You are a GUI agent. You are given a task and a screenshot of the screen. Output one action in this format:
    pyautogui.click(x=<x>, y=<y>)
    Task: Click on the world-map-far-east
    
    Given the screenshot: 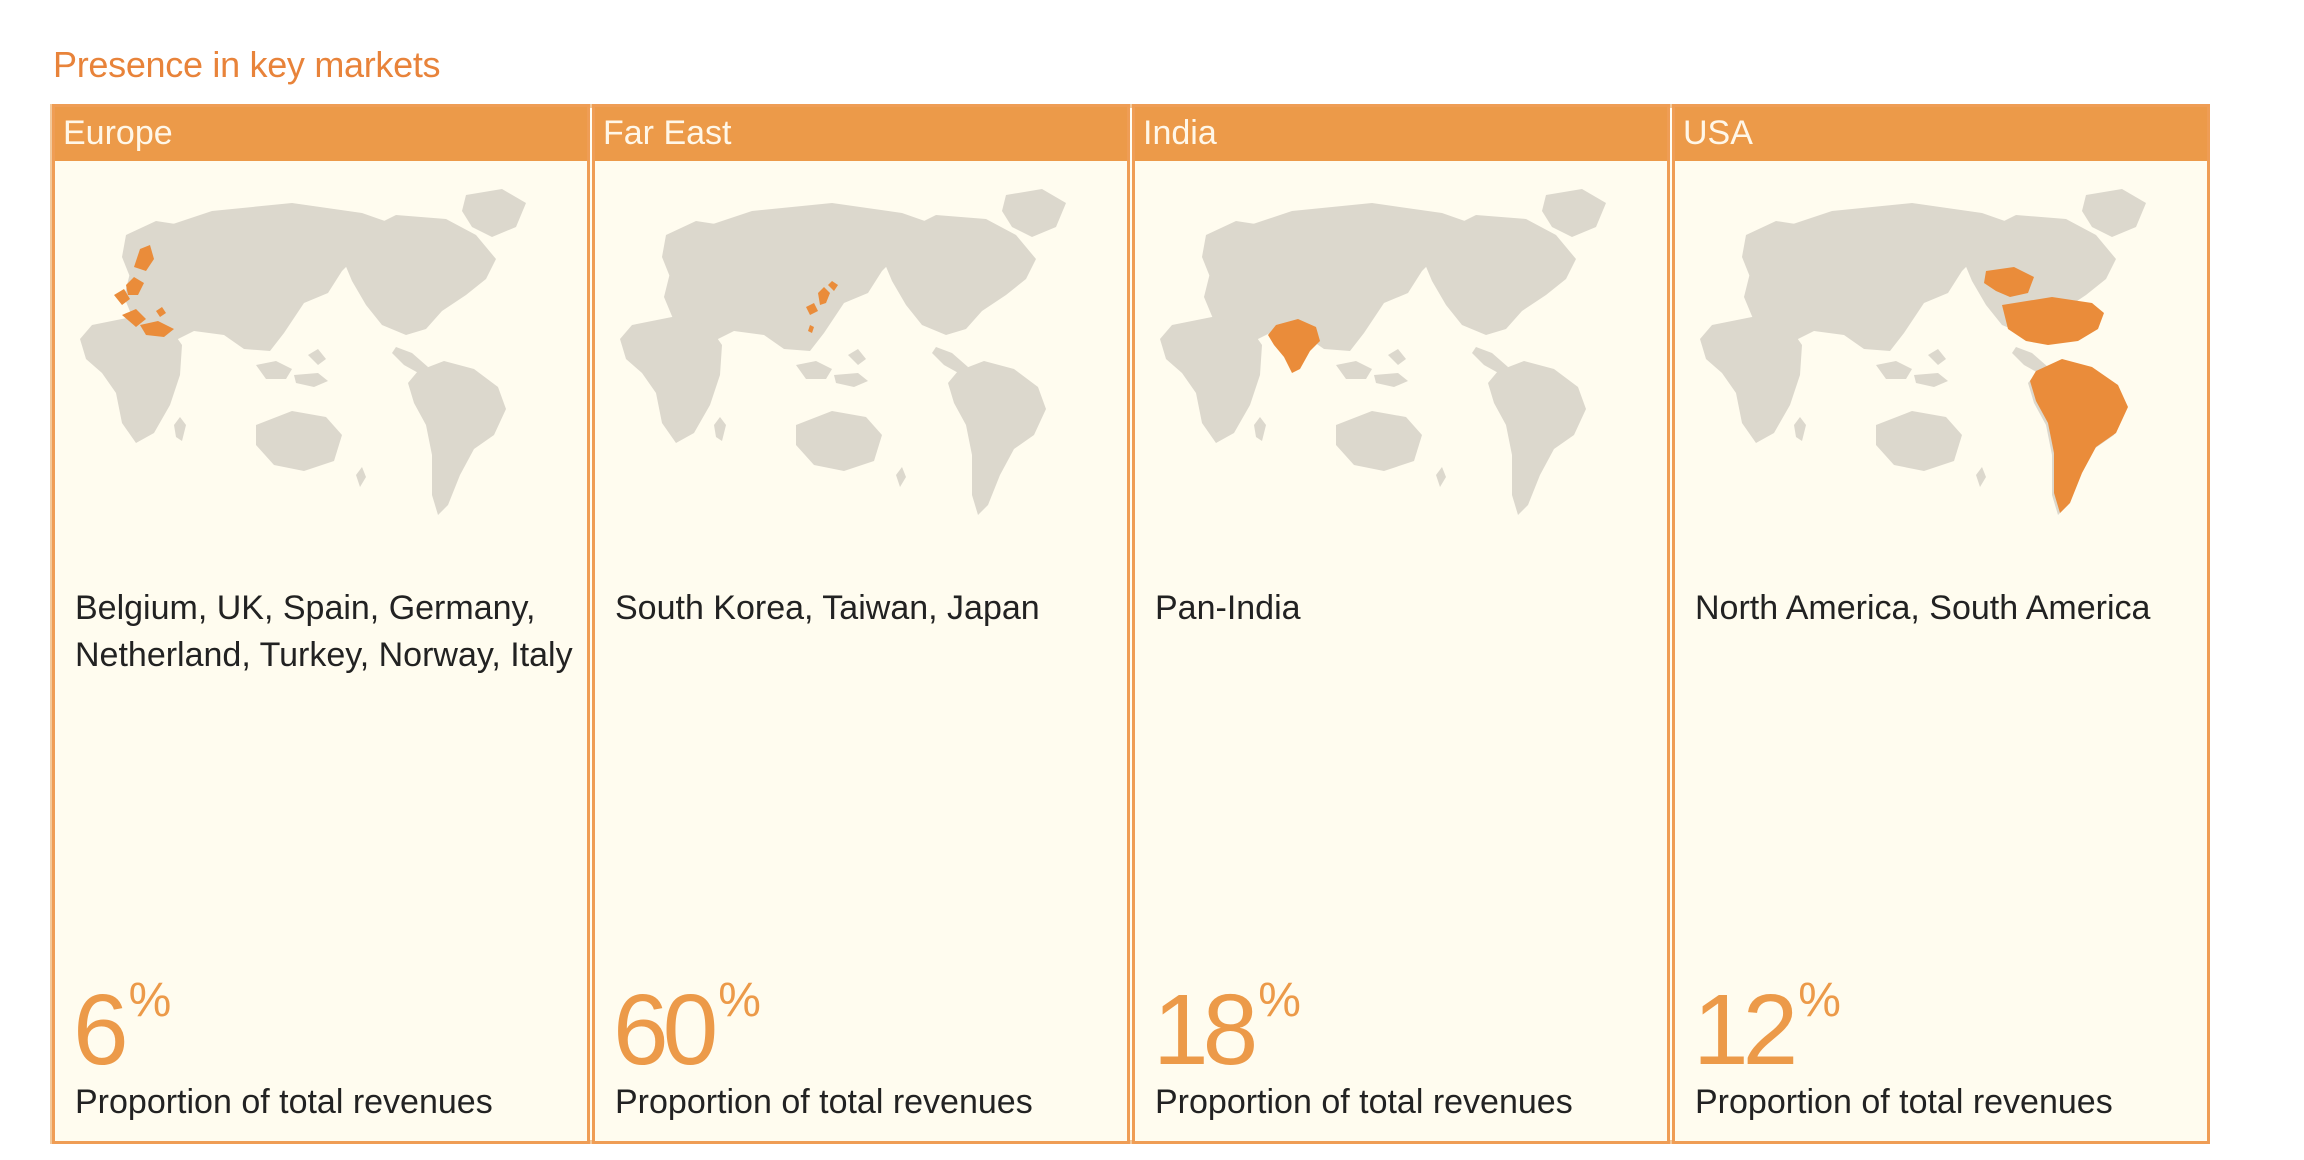 What is the action you would take?
    pyautogui.click(x=861, y=355)
    